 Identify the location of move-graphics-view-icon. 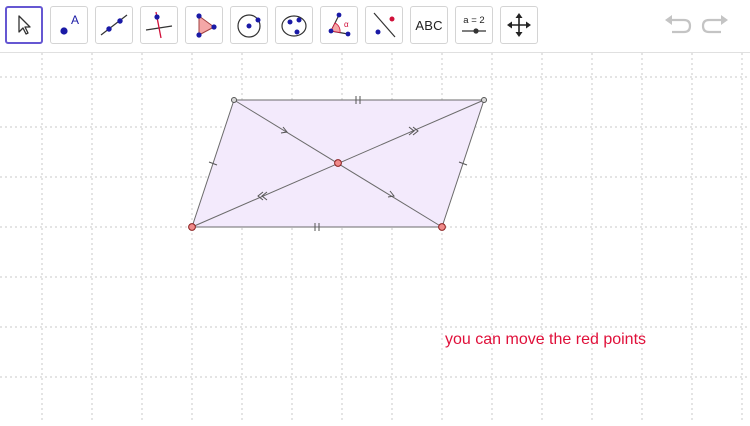
(519, 25).